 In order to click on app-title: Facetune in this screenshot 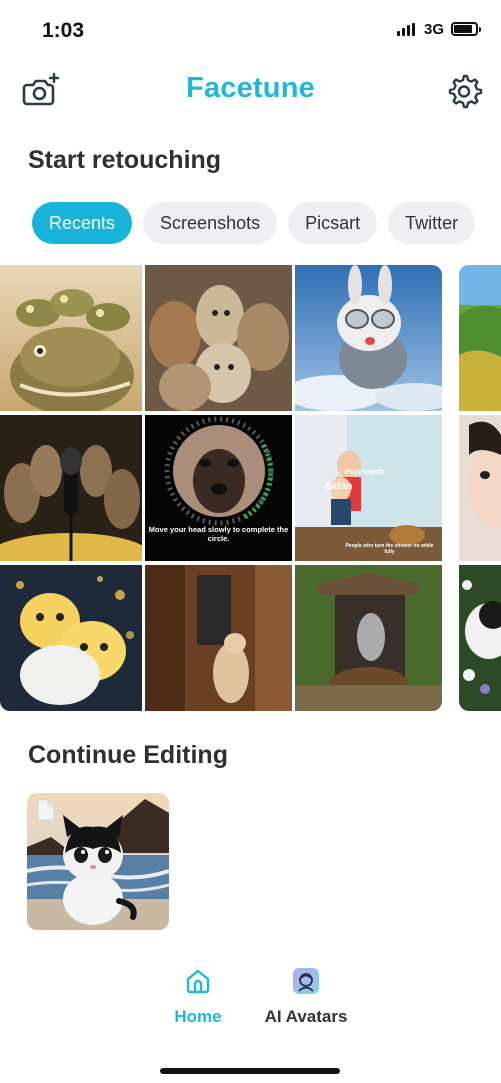, I will do `click(250, 88)`.